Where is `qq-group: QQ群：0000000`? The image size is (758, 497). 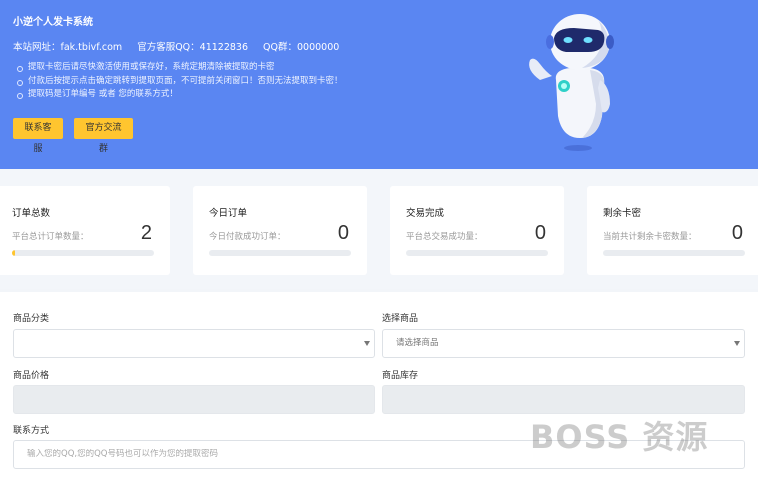 qq-group: QQ群：0000000 is located at coordinates (301, 47).